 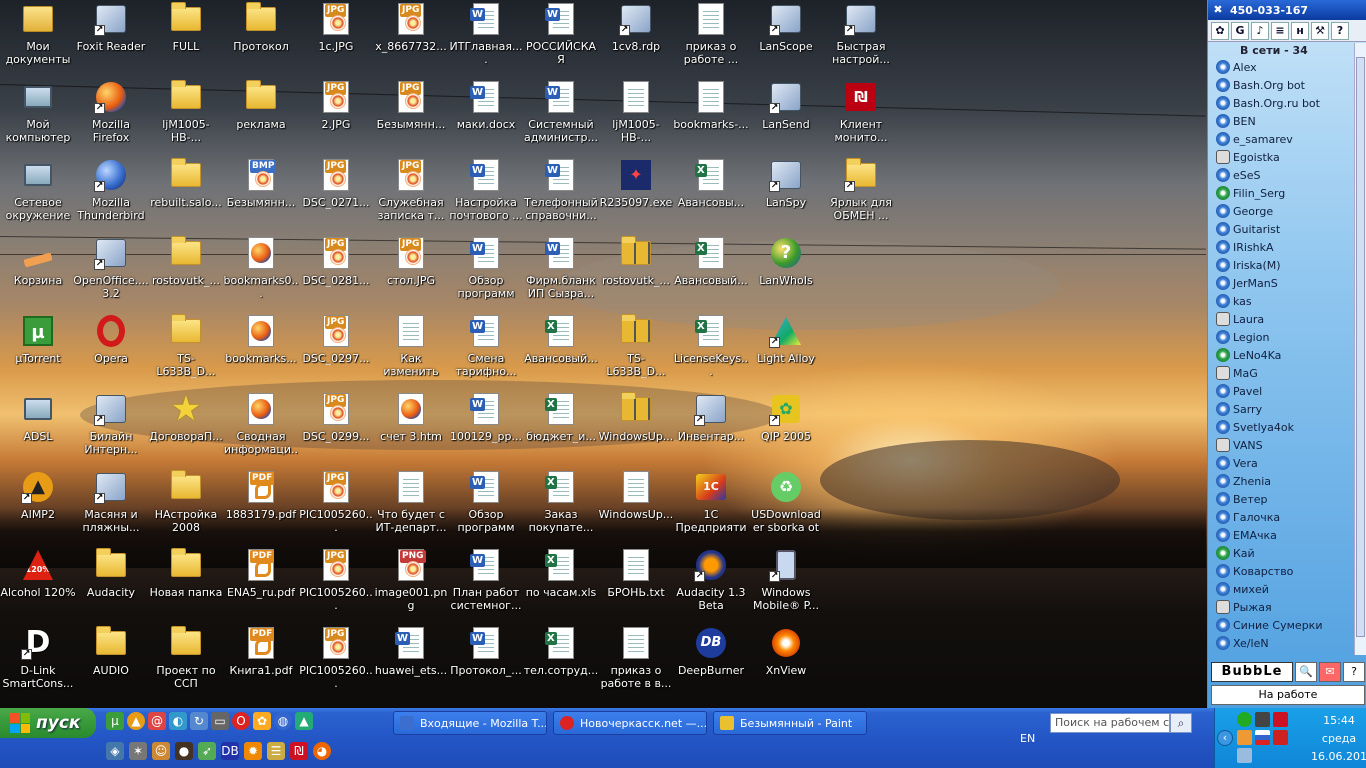 What do you see at coordinates (138, 751) in the screenshot?
I see `lanscope-icon: ✶` at bounding box center [138, 751].